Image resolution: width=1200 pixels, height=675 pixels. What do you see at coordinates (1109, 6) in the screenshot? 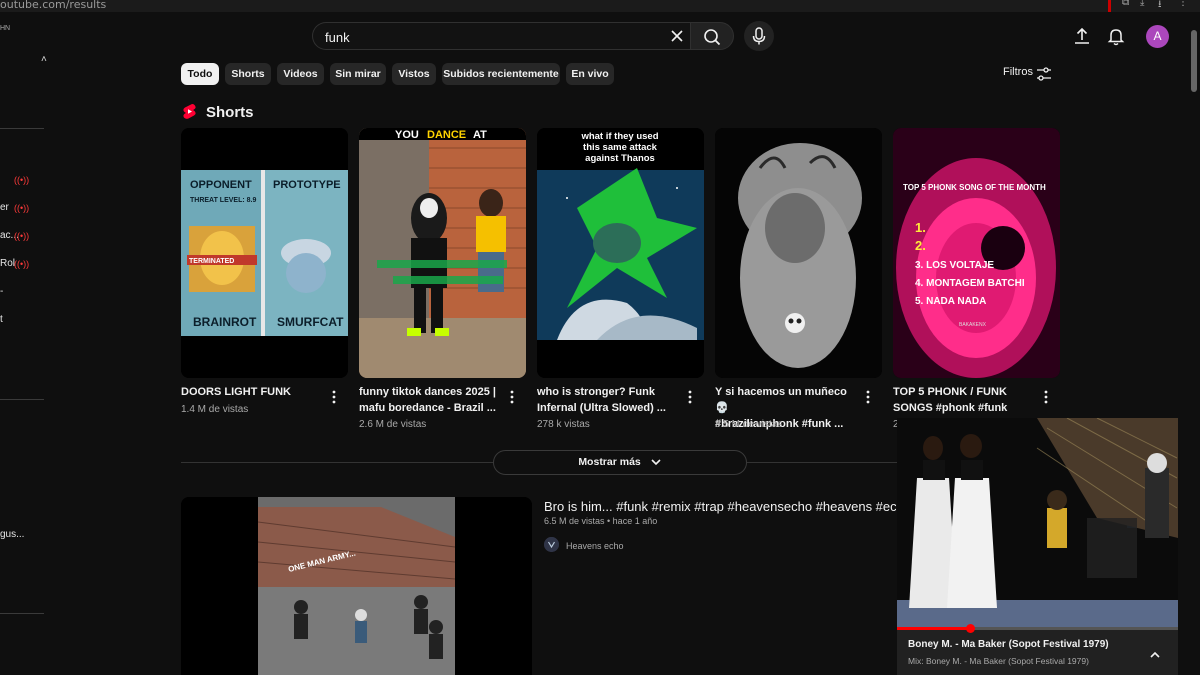
I see `browser-tab-indicator` at bounding box center [1109, 6].